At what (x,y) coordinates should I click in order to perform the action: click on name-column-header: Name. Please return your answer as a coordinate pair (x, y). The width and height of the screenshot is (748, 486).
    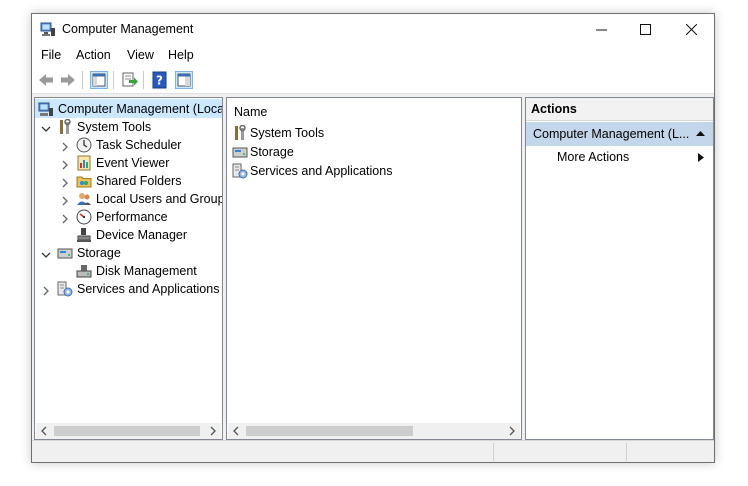
    Looking at the image, I should click on (250, 112).